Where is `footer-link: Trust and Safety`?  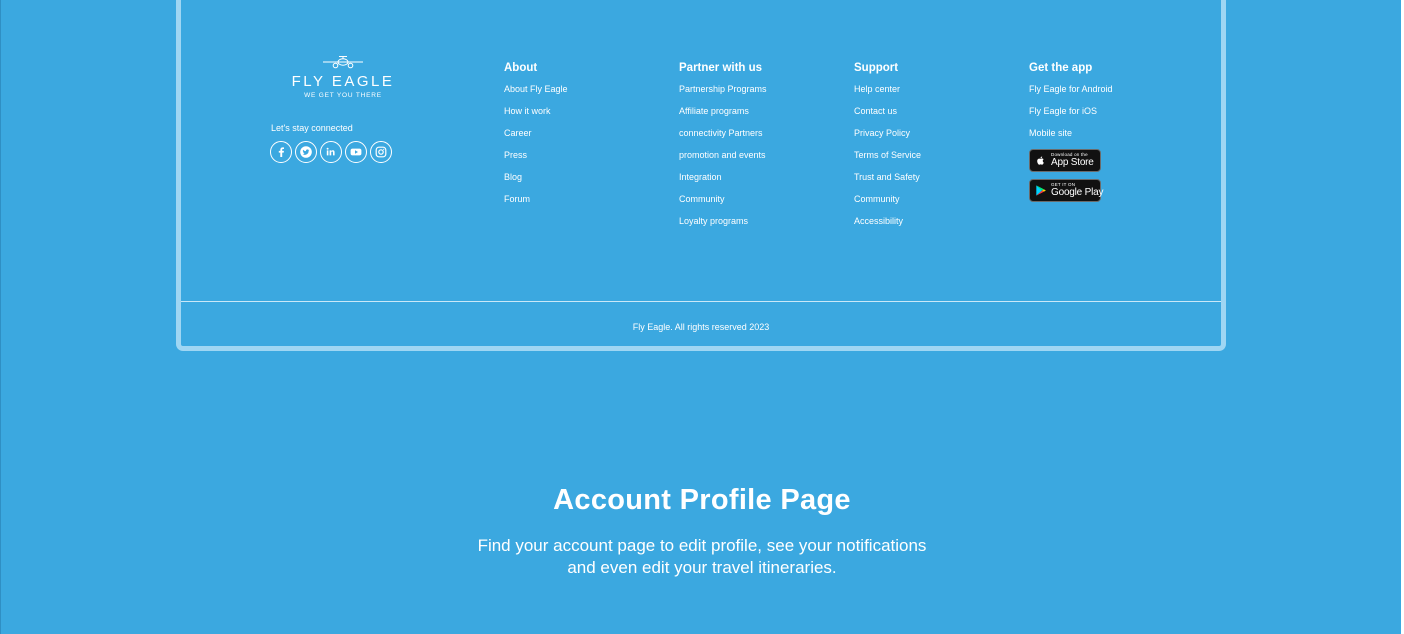 footer-link: Trust and Safety is located at coordinates (887, 182).